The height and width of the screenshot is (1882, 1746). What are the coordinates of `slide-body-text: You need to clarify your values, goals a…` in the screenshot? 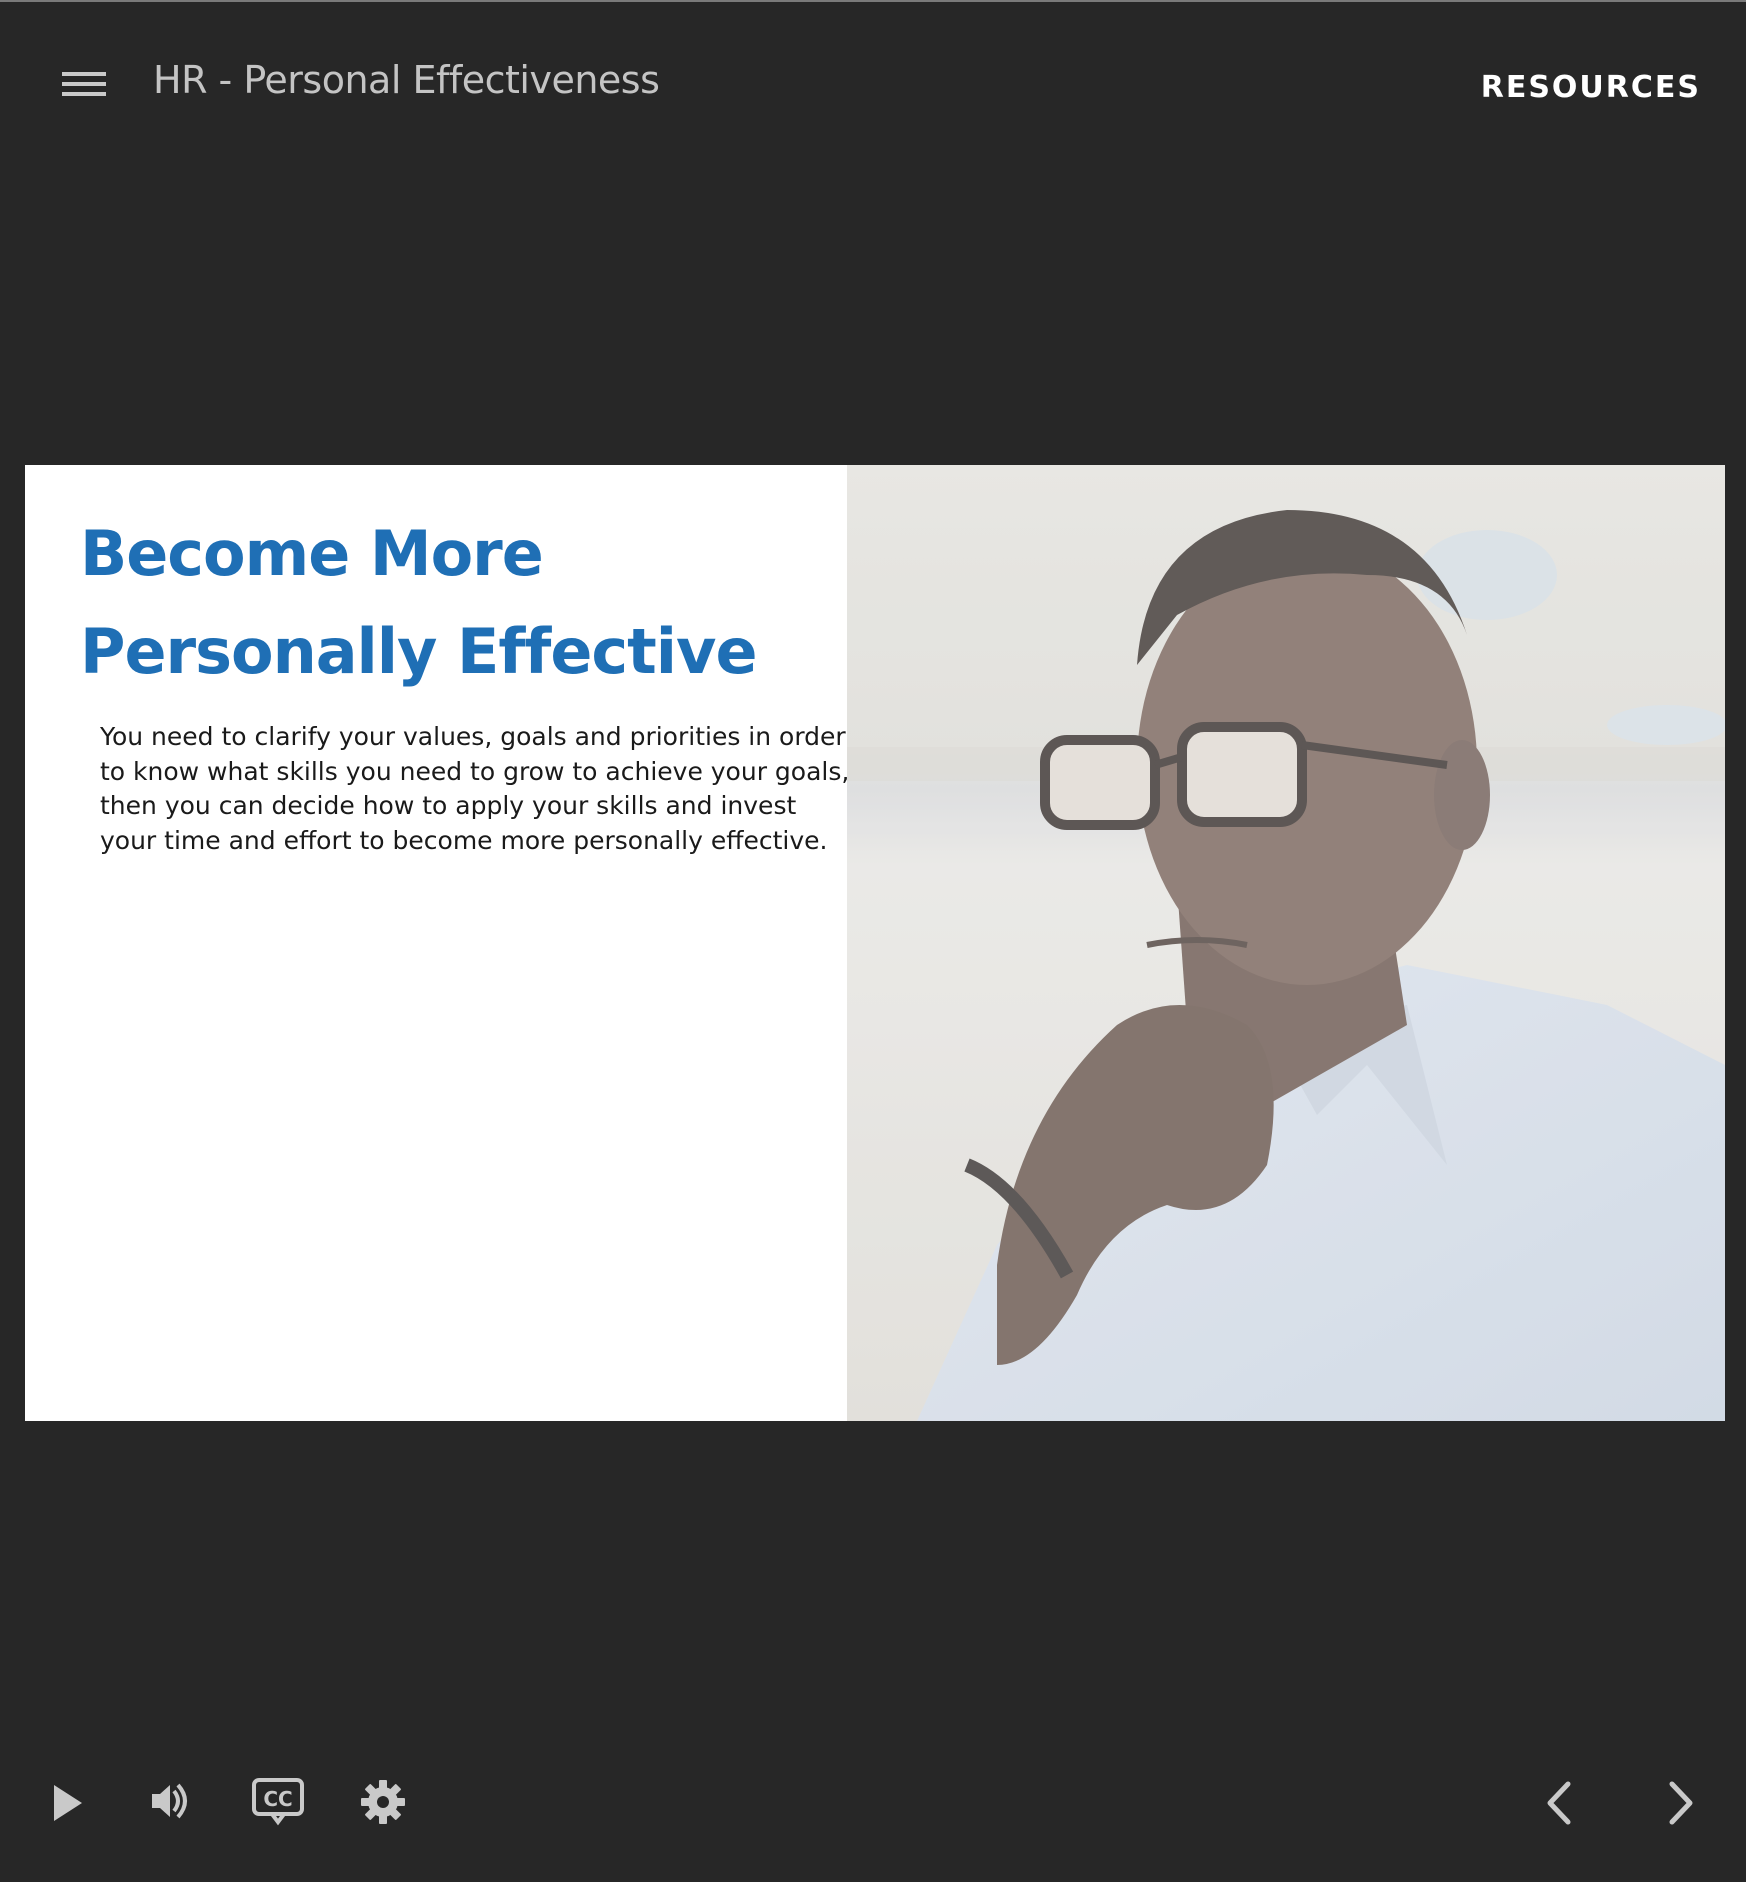 It's located at (475, 788).